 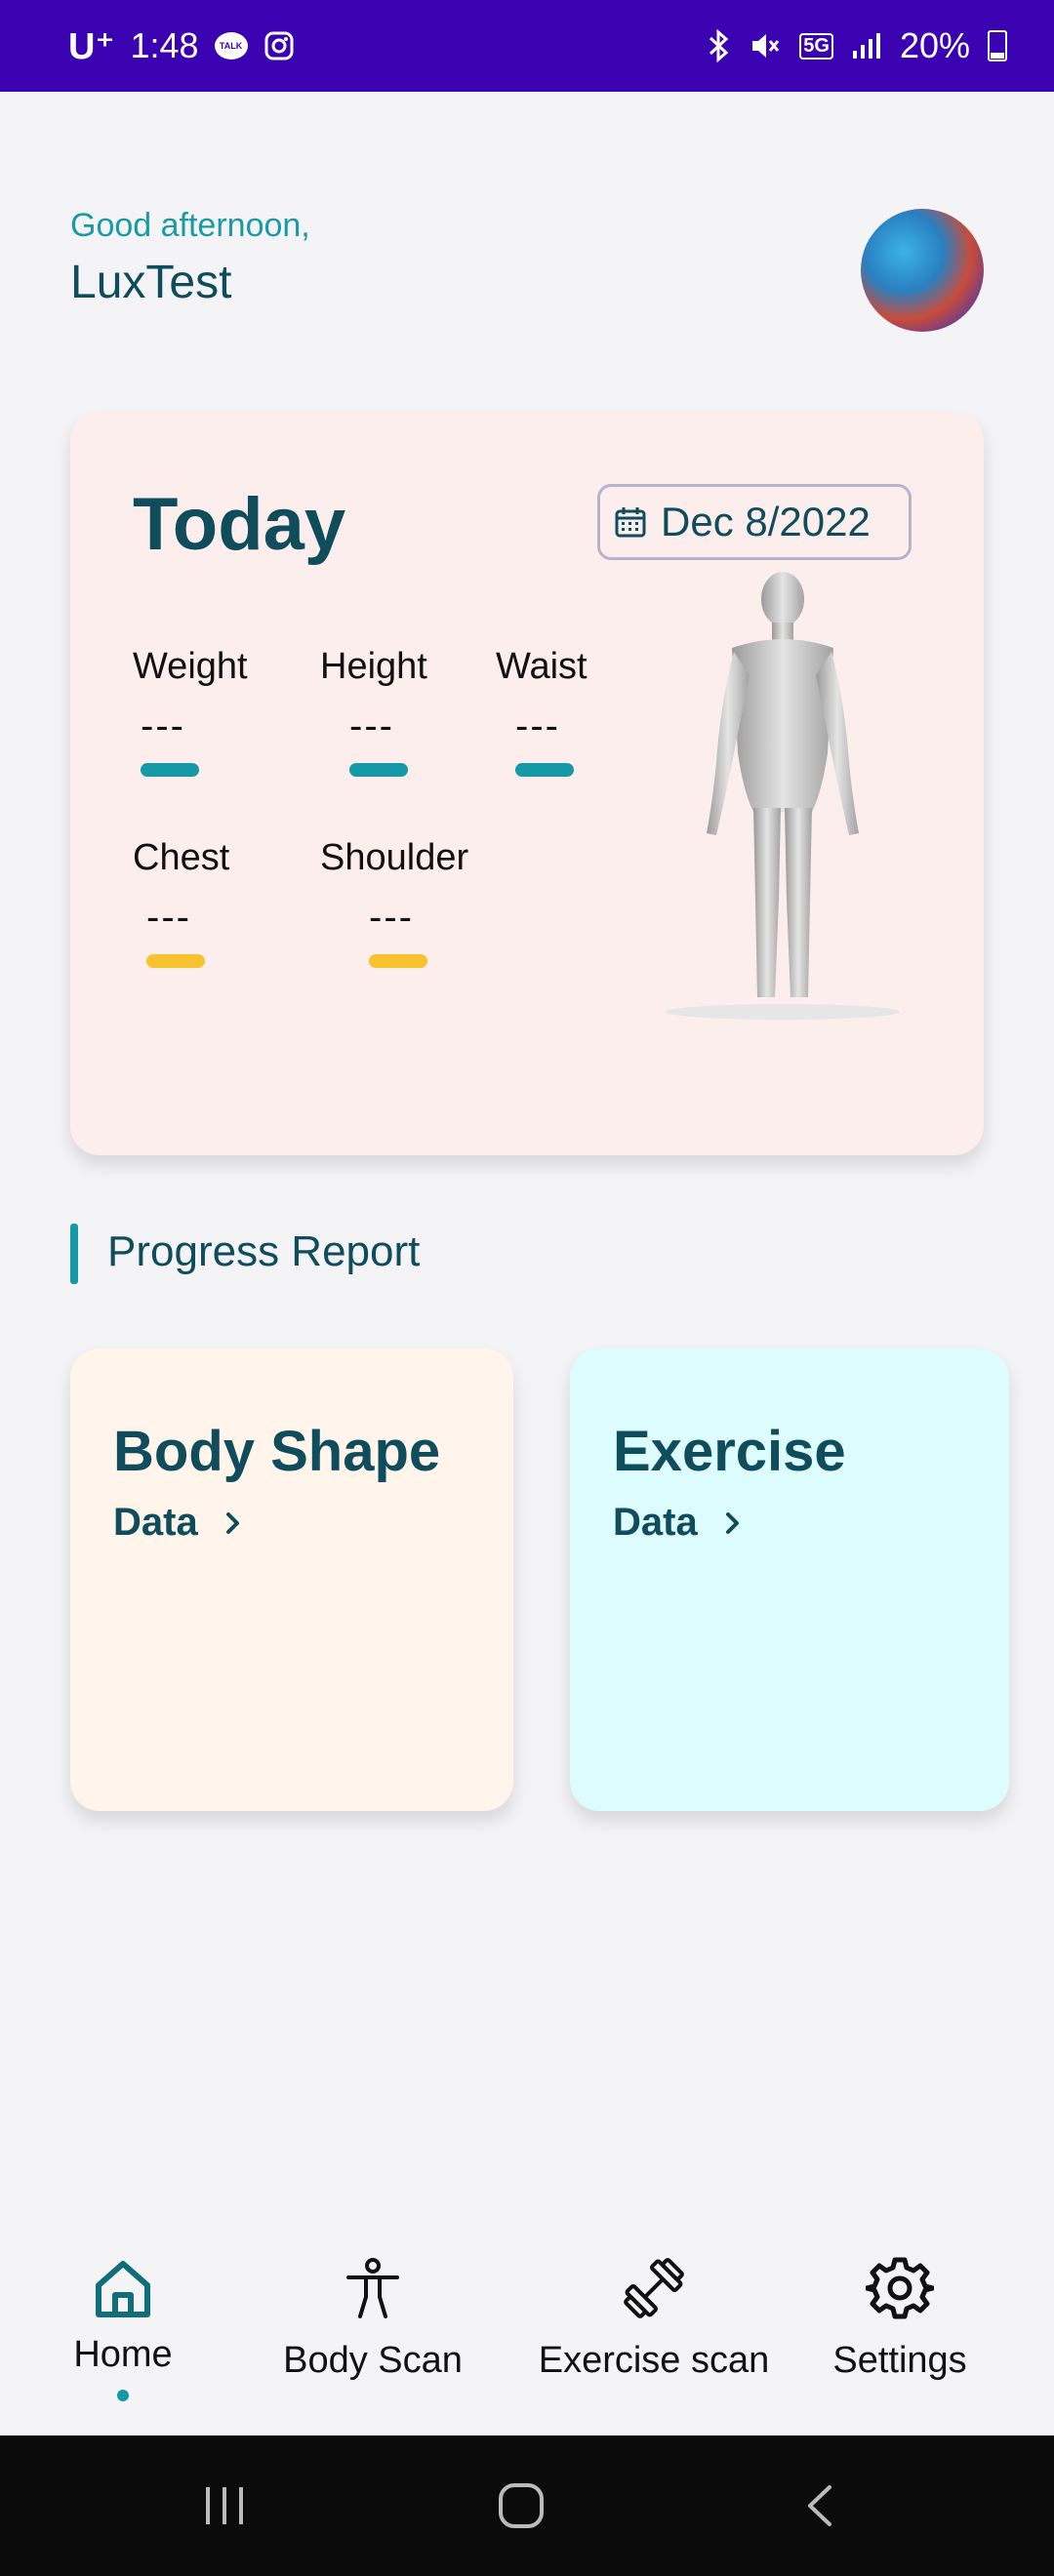 I want to click on nav-exercise-scan-label: Exercise scan, so click(x=654, y=2360).